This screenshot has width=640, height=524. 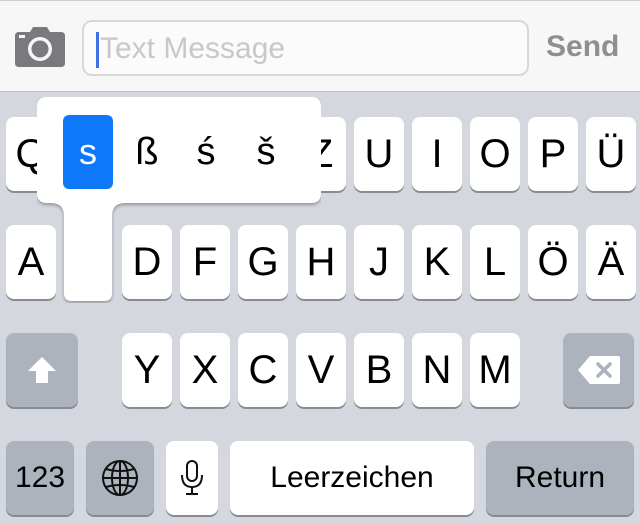 What do you see at coordinates (611, 262) in the screenshot?
I see `key-ae: Ä` at bounding box center [611, 262].